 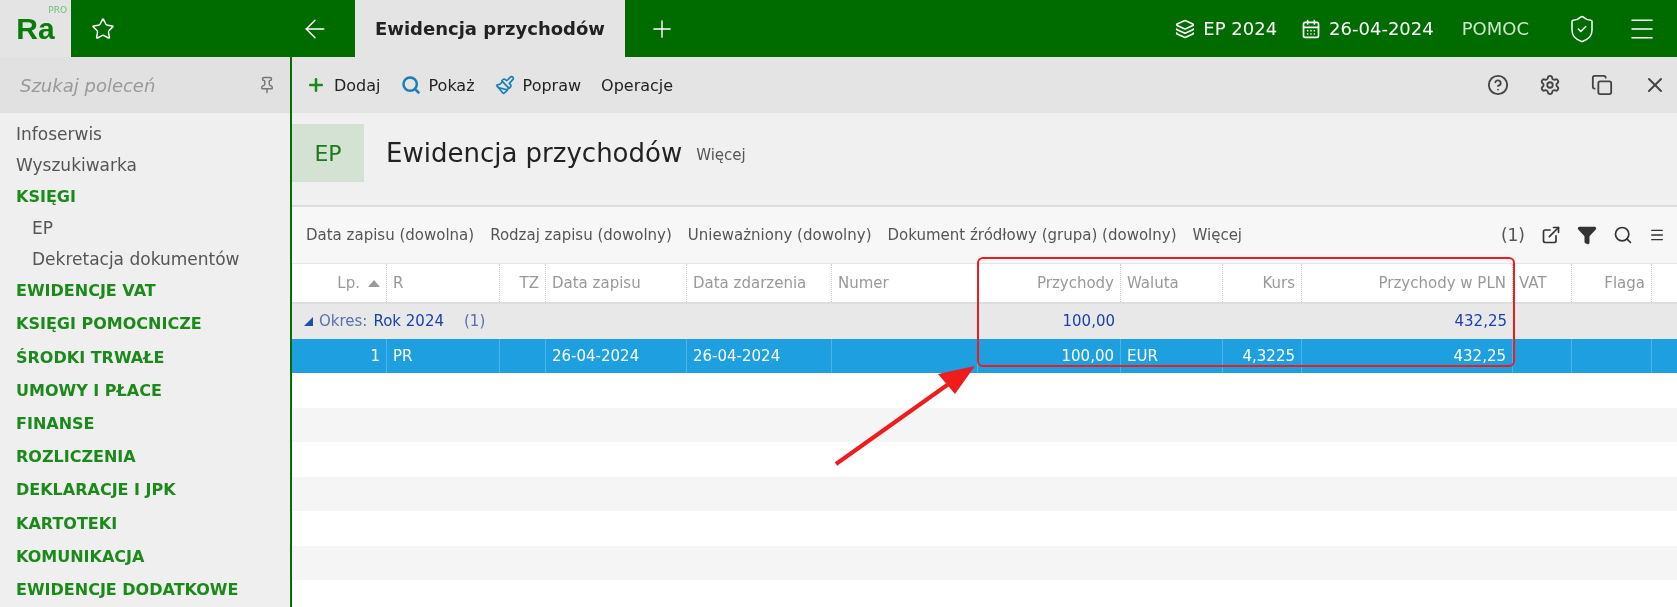 I want to click on sidebar-section: UMOWY I PŁACE, so click(x=89, y=390).